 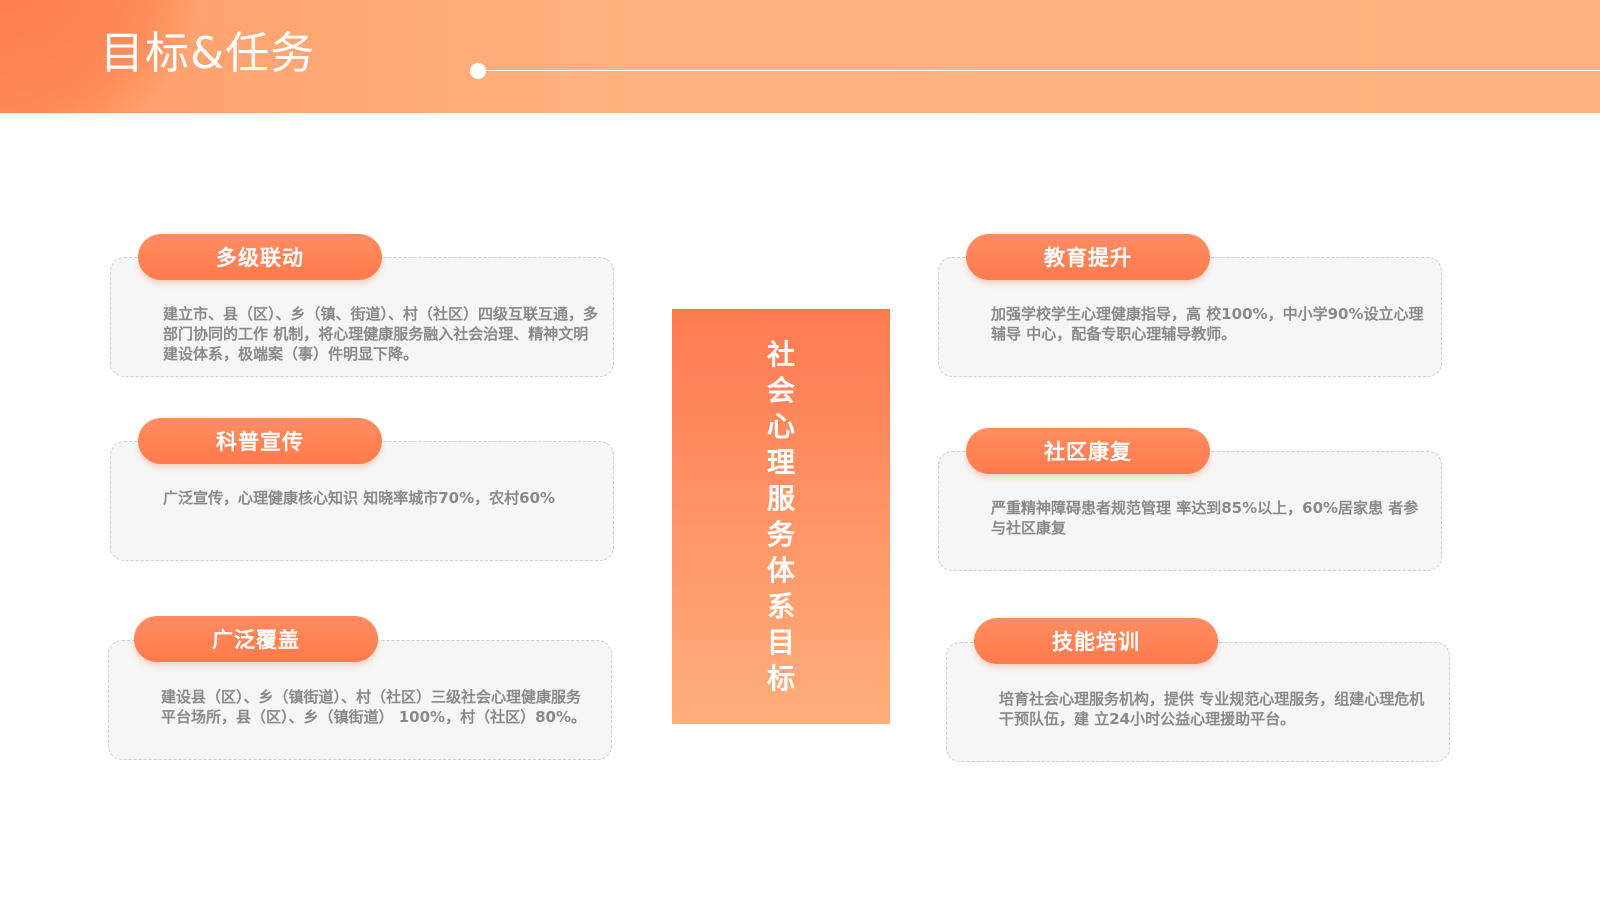 I want to click on card-tag-training: 技能培训, so click(x=1096, y=641).